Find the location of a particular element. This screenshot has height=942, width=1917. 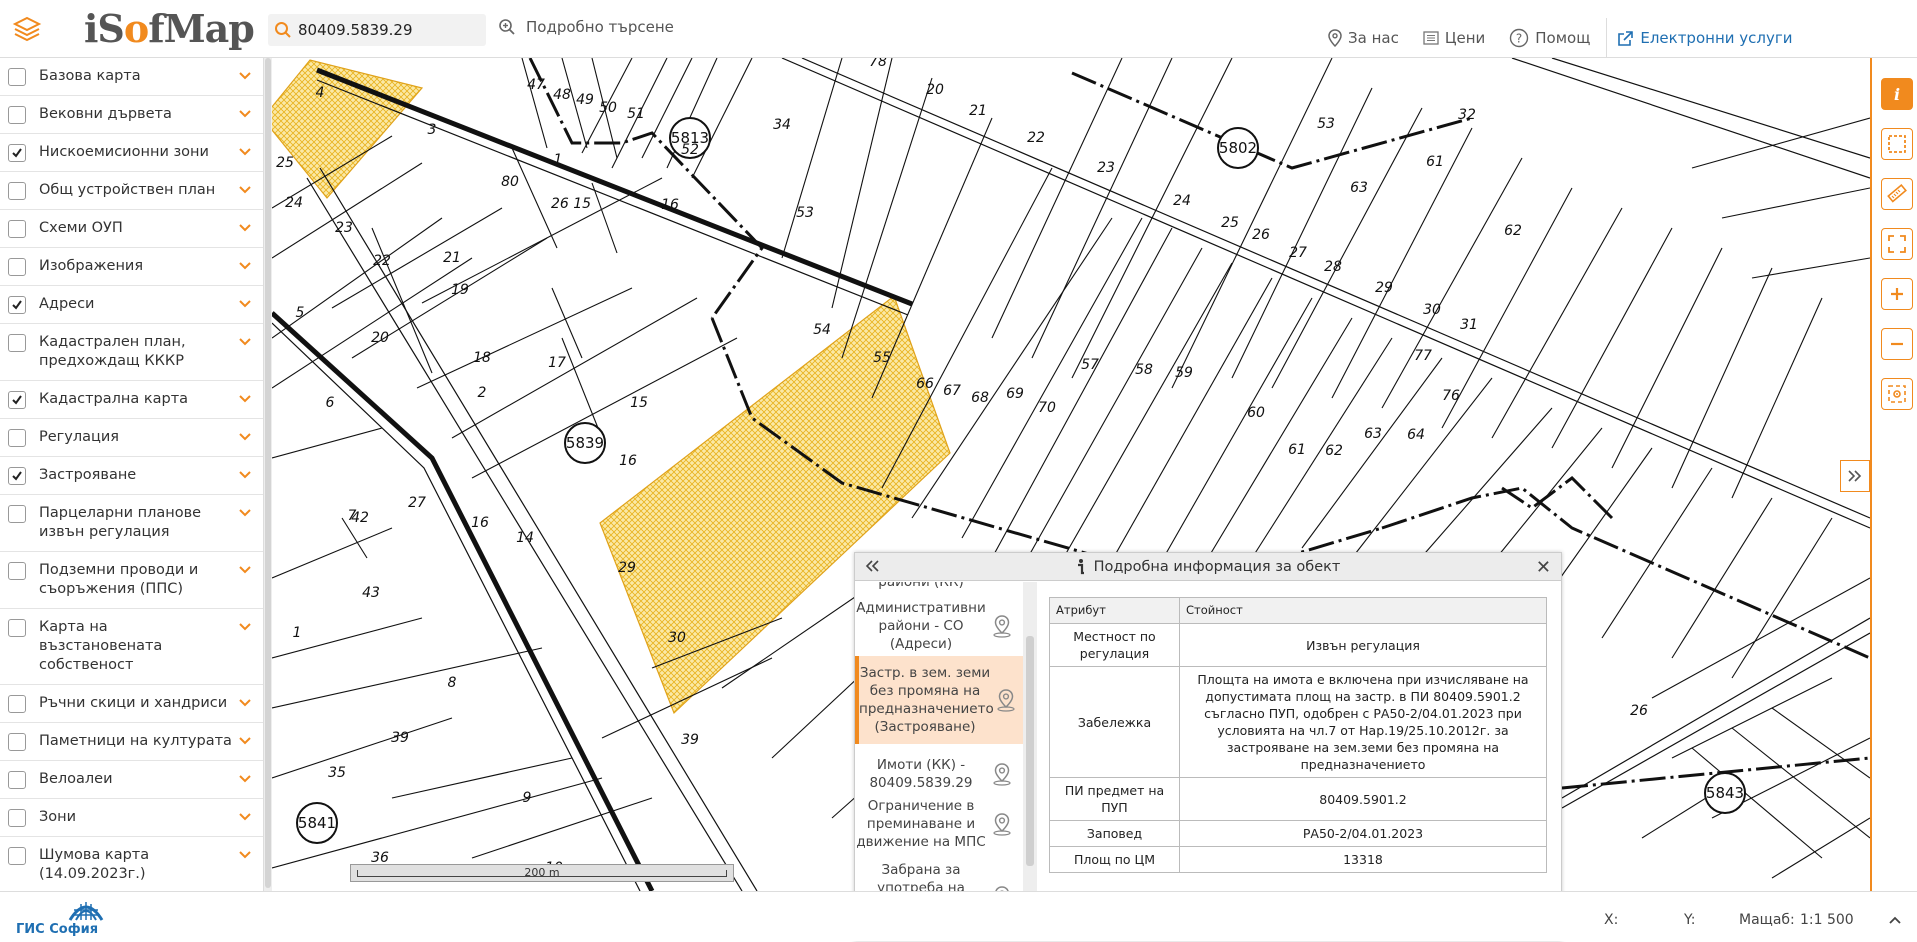

object-list-item: Административни райони - СО (Адреси) is located at coordinates (939, 626).